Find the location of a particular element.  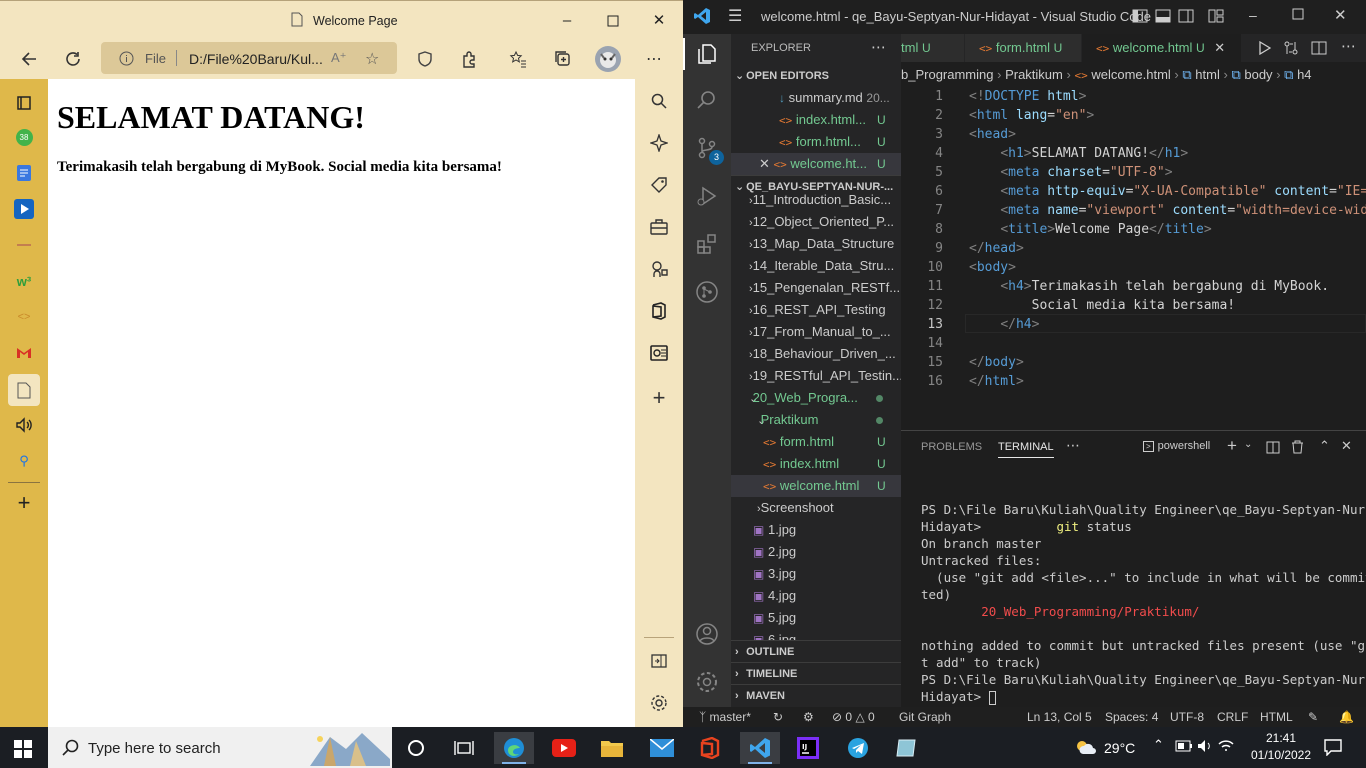

indentation: Spaces: 4 is located at coordinates (1131, 717).